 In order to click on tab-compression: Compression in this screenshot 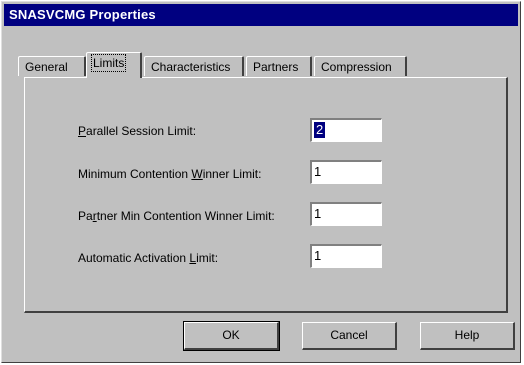, I will do `click(360, 66)`.